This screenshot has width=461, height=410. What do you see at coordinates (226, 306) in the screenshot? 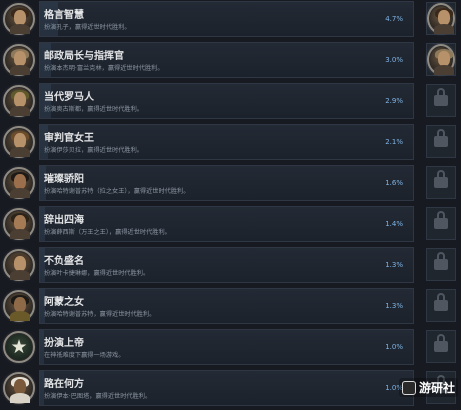
I see `achievement-bar: 阿蒙之女 扮演哈特谢普苏特，赢得近世时代胜利。 1.3%` at bounding box center [226, 306].